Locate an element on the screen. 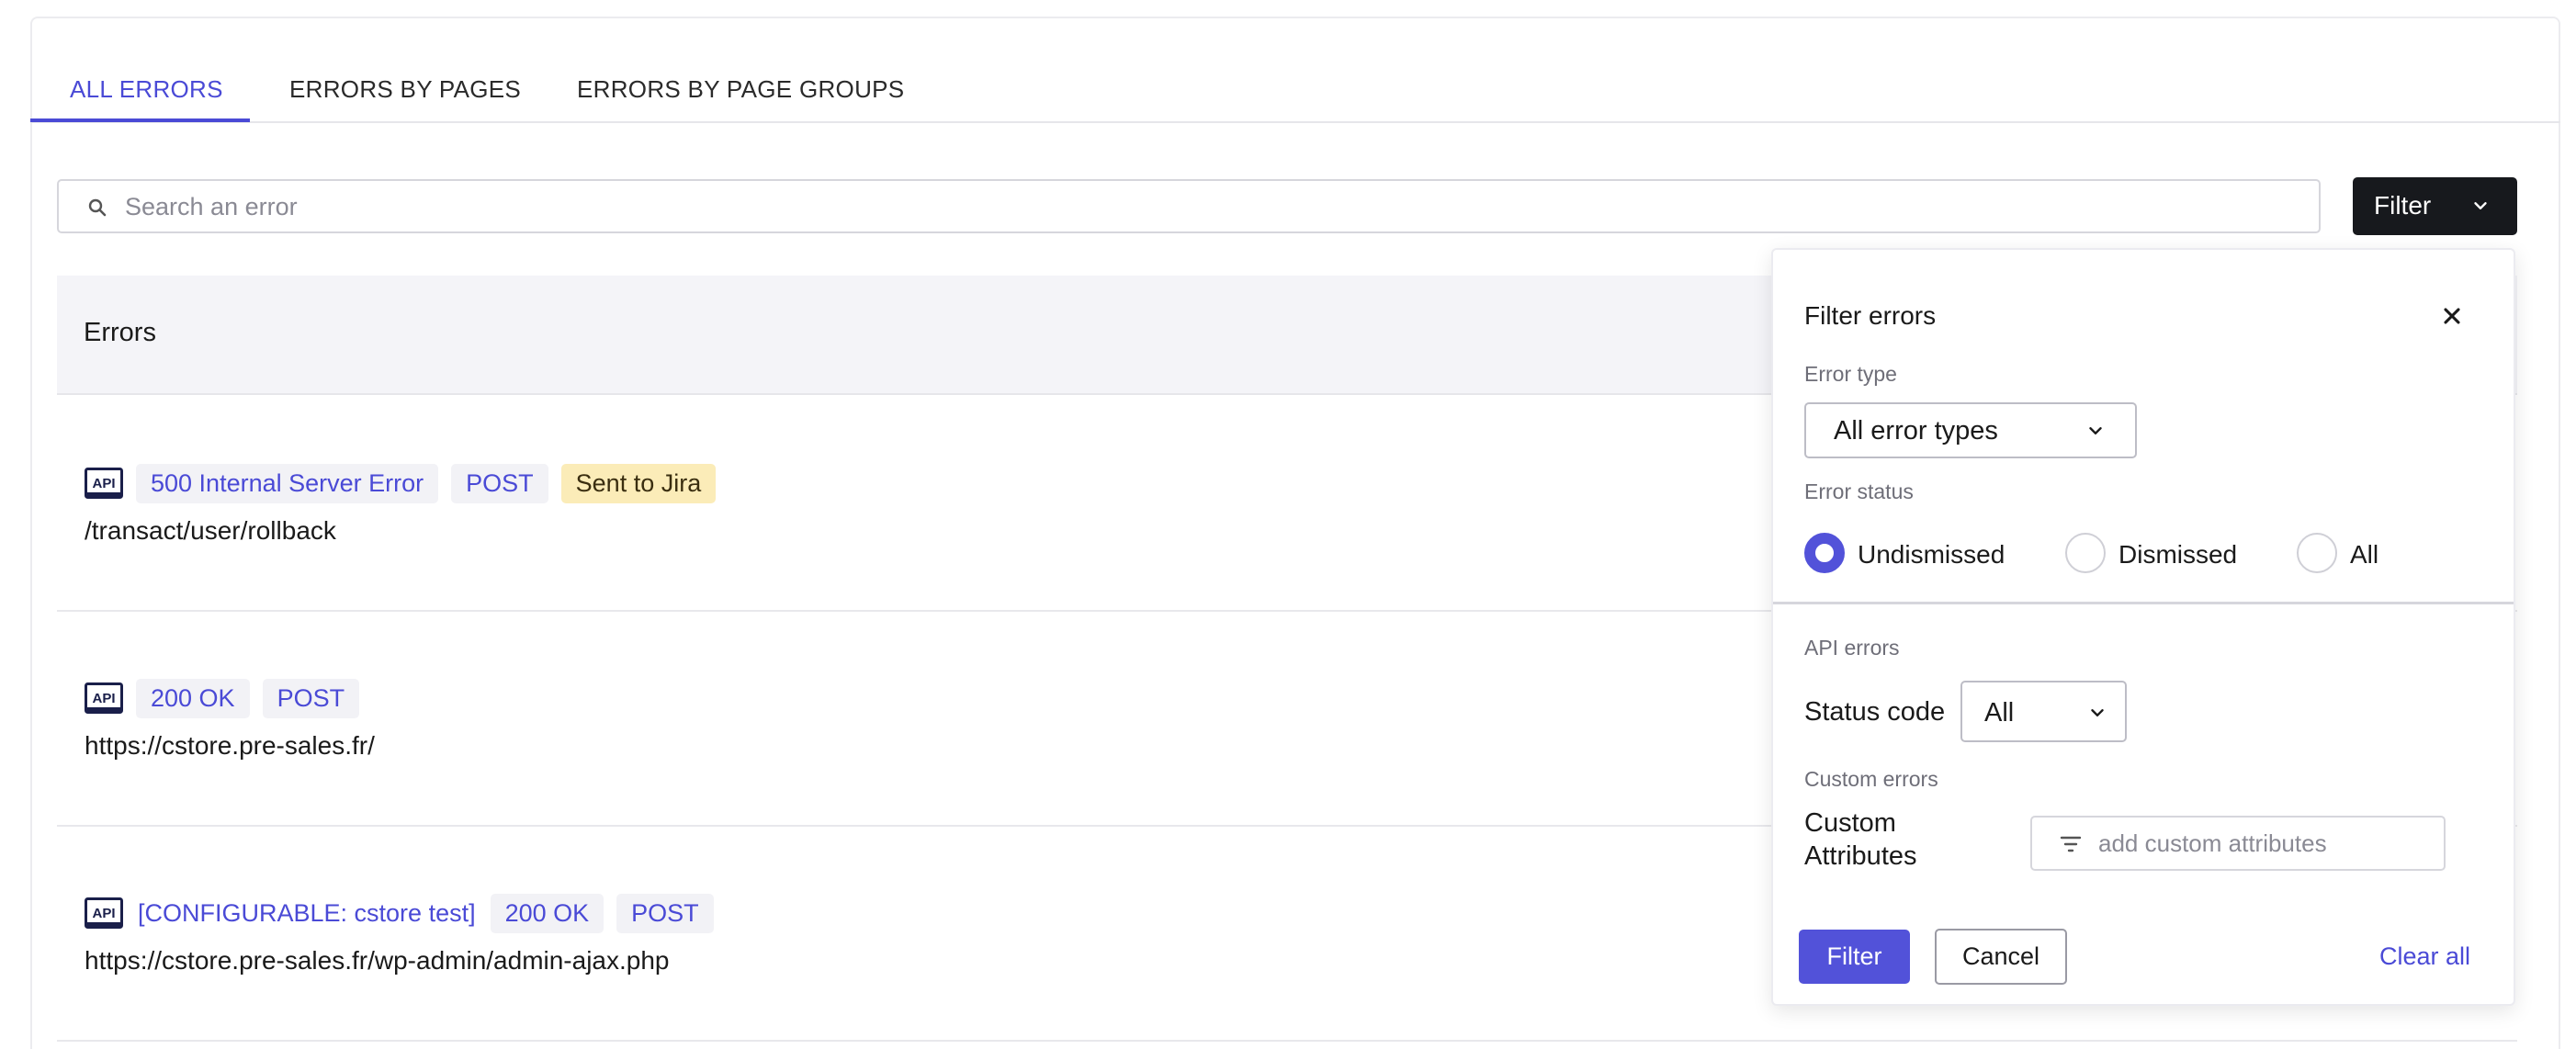 The image size is (2576, 1049). radio-label: All is located at coordinates (2364, 554).